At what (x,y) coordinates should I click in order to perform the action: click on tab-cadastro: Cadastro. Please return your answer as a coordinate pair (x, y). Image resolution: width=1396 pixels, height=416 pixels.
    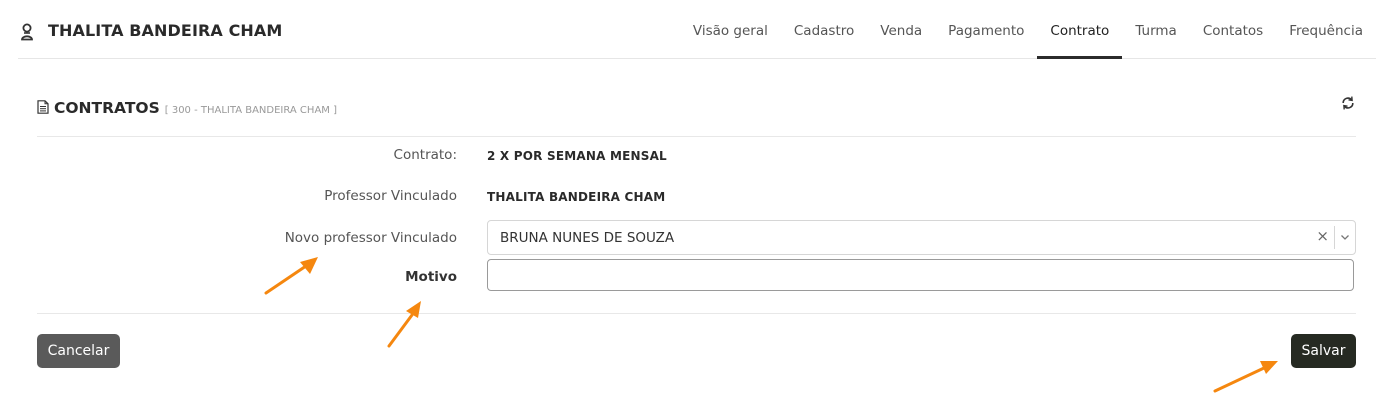
    Looking at the image, I should click on (824, 29).